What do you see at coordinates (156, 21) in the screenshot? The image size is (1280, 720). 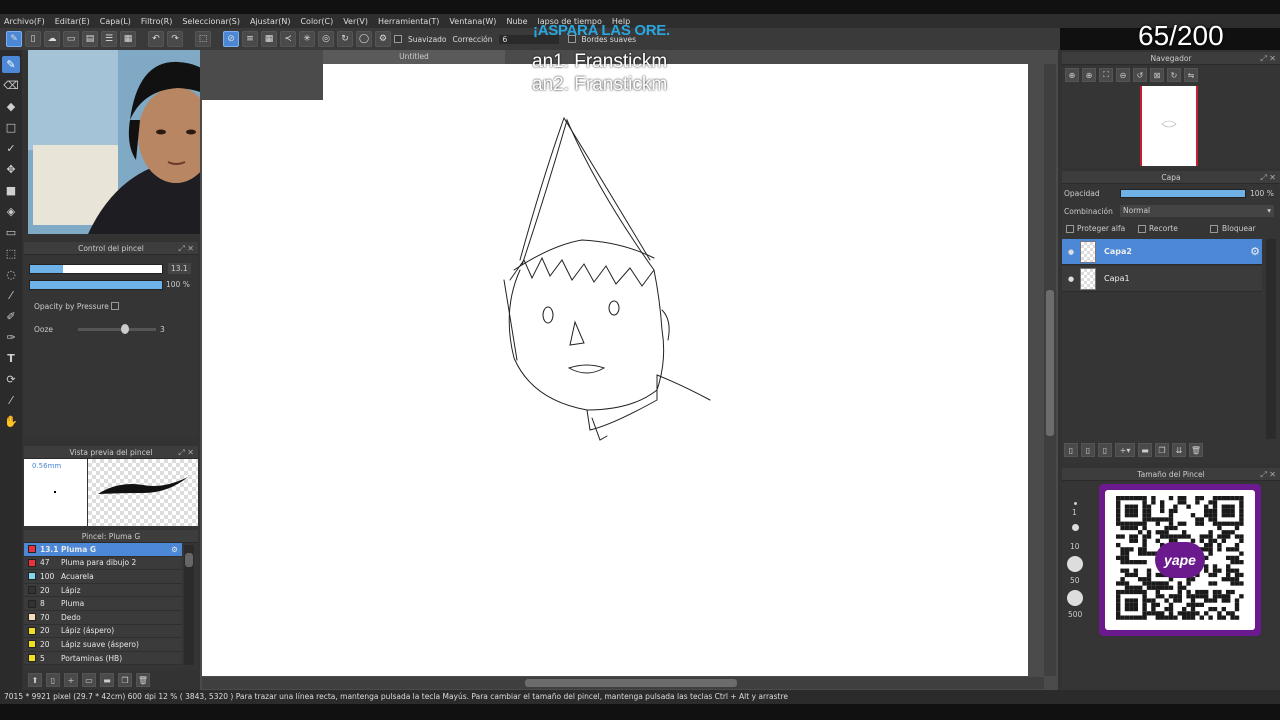 I see `menu-item-3: Filtro(R)` at bounding box center [156, 21].